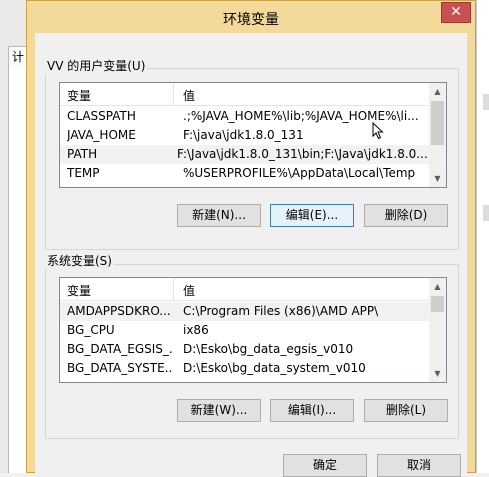 Image resolution: width=489 pixels, height=477 pixels. I want to click on system-delete-button: 删除(L), so click(406, 410).